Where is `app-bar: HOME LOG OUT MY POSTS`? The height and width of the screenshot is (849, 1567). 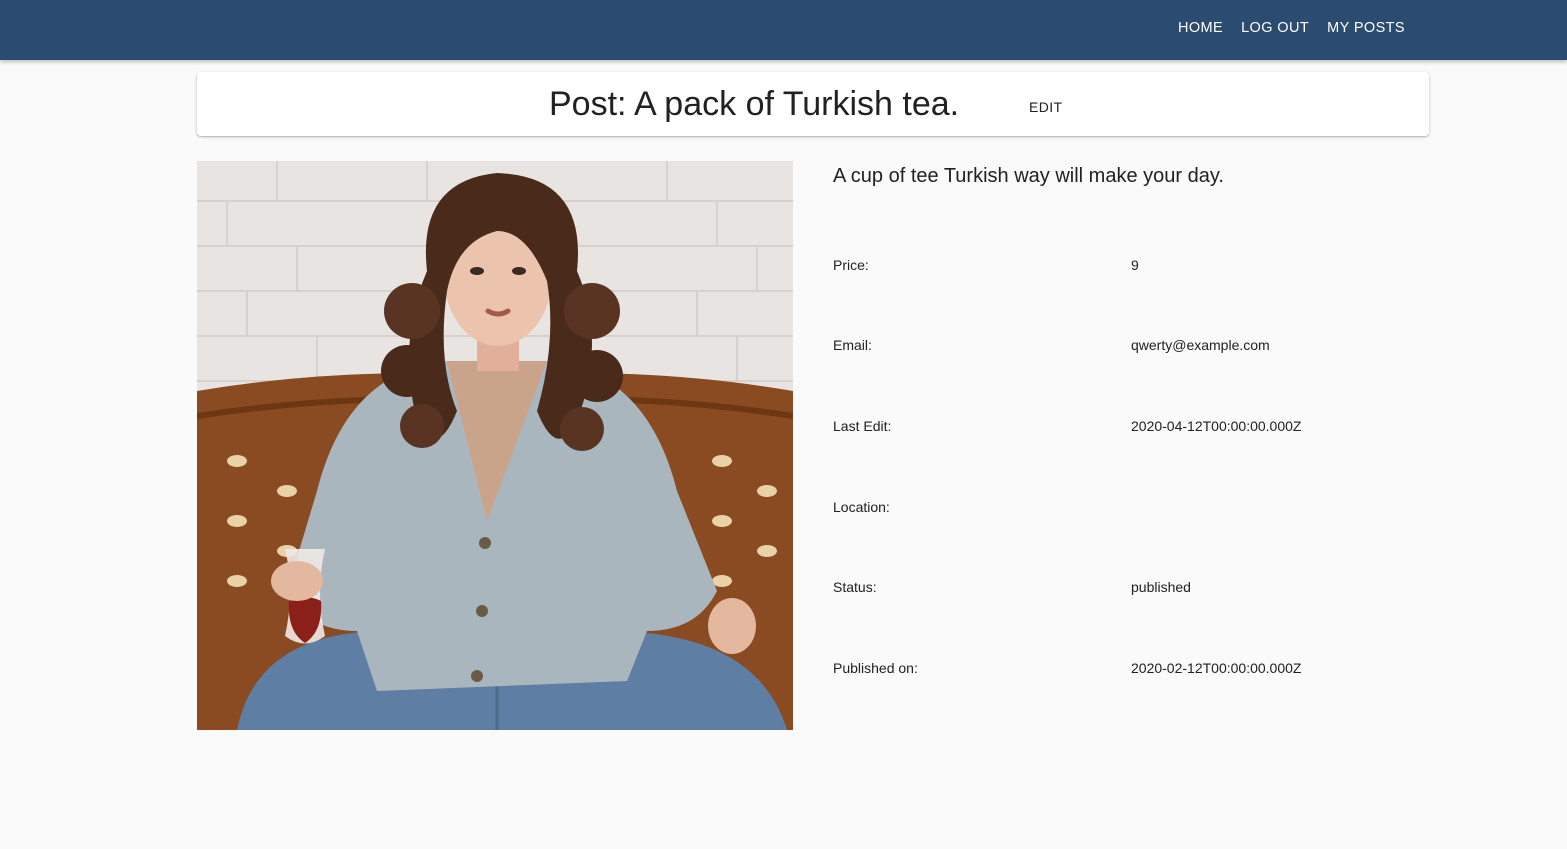
app-bar: HOME LOG OUT MY POSTS is located at coordinates (783, 30).